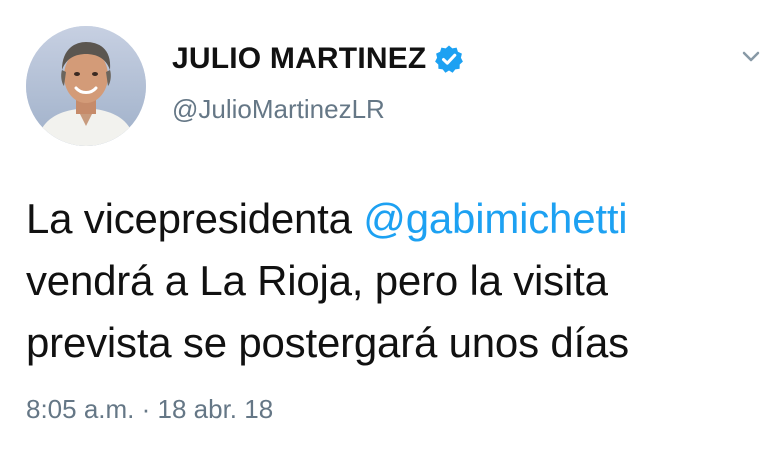  I want to click on timestamp: 8:05 a.m. · 18 abr. 18, so click(149, 409).